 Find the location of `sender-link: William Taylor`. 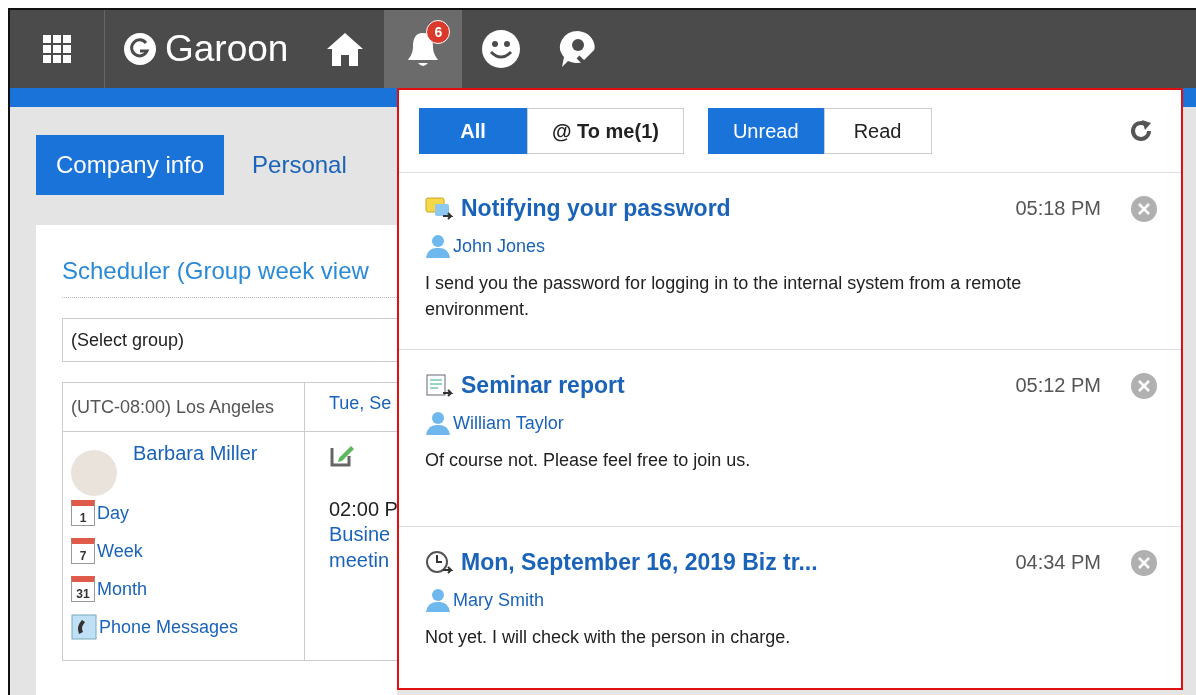

sender-link: William Taylor is located at coordinates (508, 423).